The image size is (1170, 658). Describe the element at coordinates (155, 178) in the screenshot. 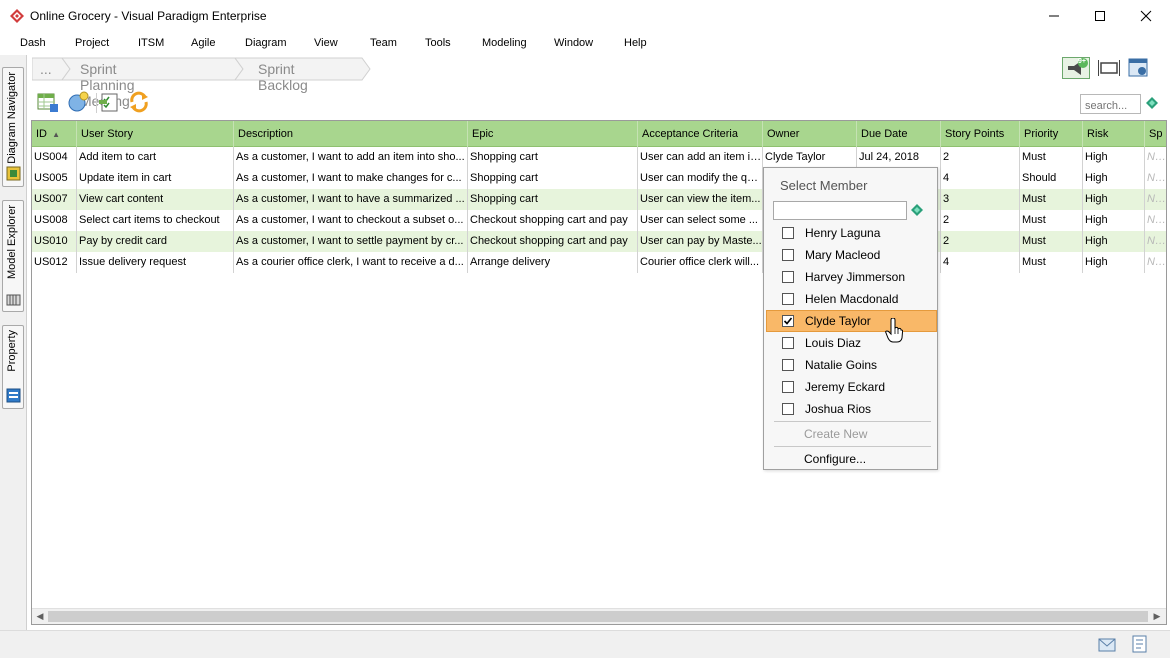

I see `cell-user-story: Update item in cart` at that location.